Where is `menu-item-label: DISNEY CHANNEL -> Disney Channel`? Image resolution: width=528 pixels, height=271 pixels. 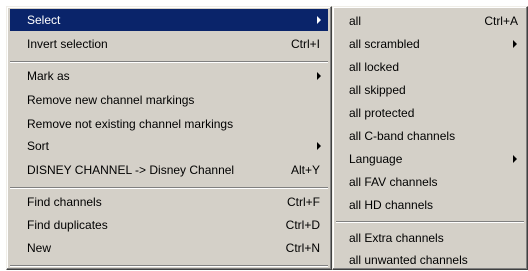 menu-item-label: DISNEY CHANNEL -> Disney Channel is located at coordinates (131, 170).